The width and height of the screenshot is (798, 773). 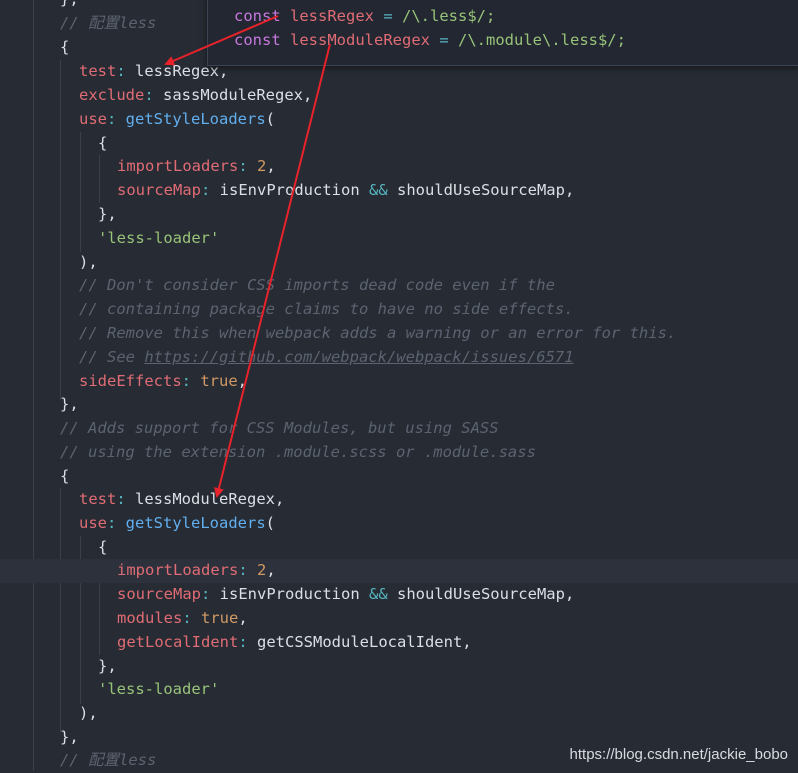 I want to click on code-line: ),, so click(x=88, y=714).